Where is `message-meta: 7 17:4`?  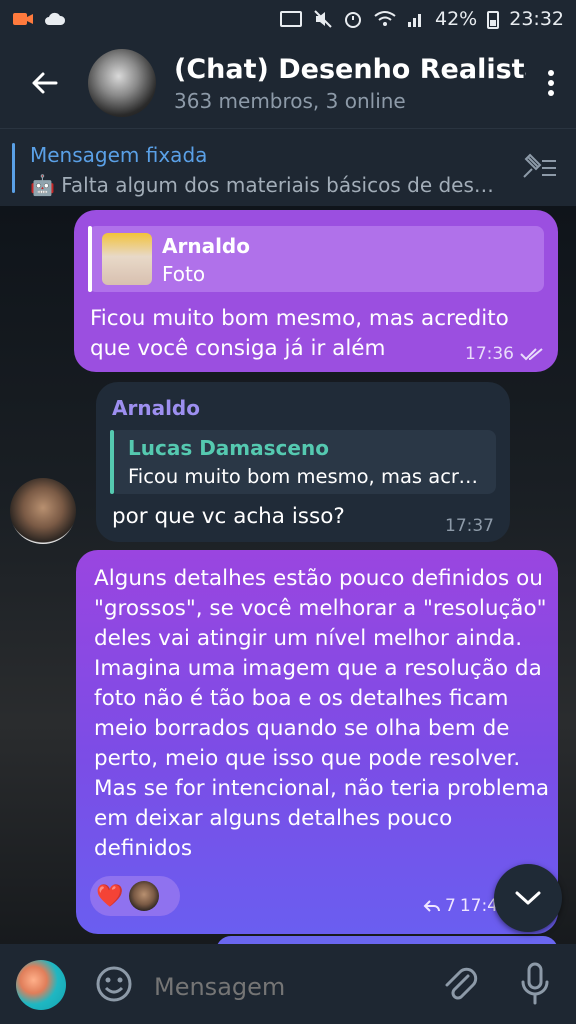
message-meta: 7 17:4 is located at coordinates (460, 906).